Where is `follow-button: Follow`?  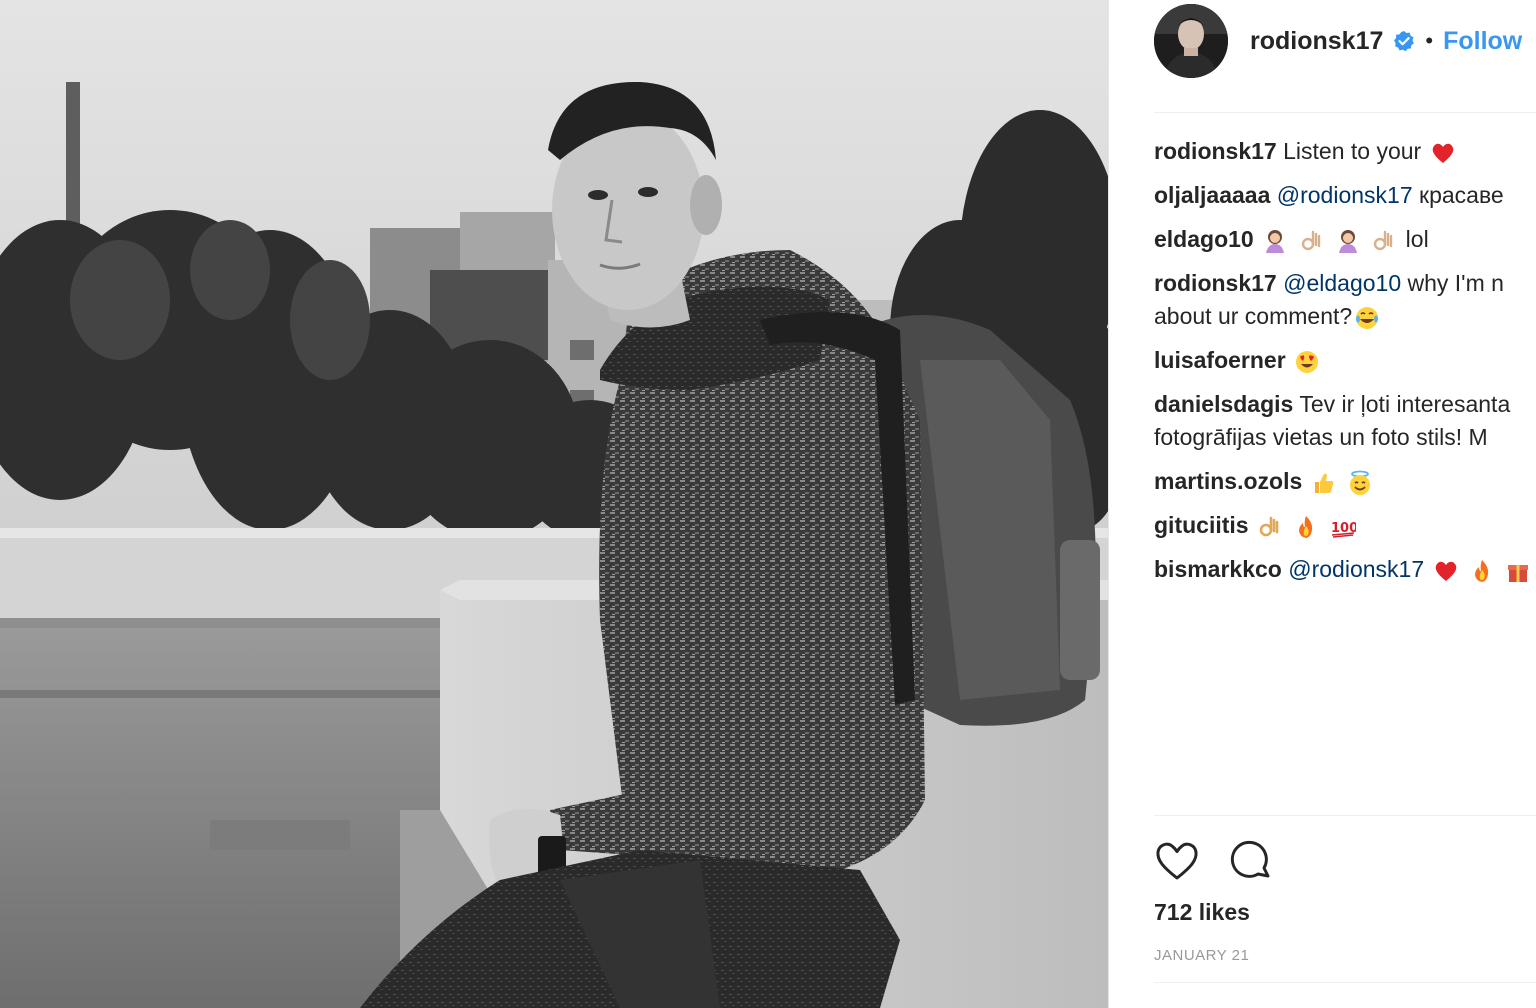 follow-button: Follow is located at coordinates (1482, 41).